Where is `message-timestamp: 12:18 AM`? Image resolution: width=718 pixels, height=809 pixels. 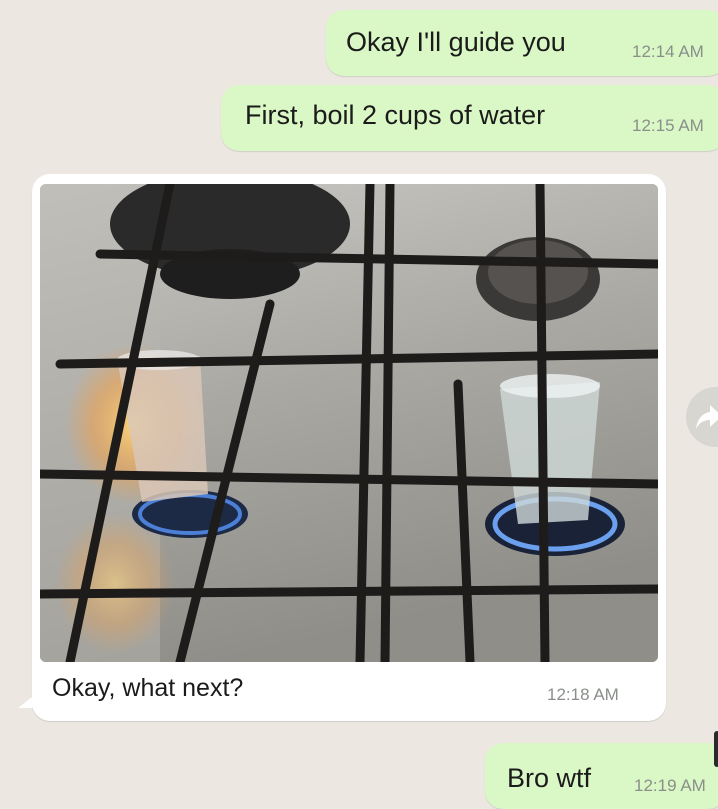
message-timestamp: 12:18 AM is located at coordinates (583, 694).